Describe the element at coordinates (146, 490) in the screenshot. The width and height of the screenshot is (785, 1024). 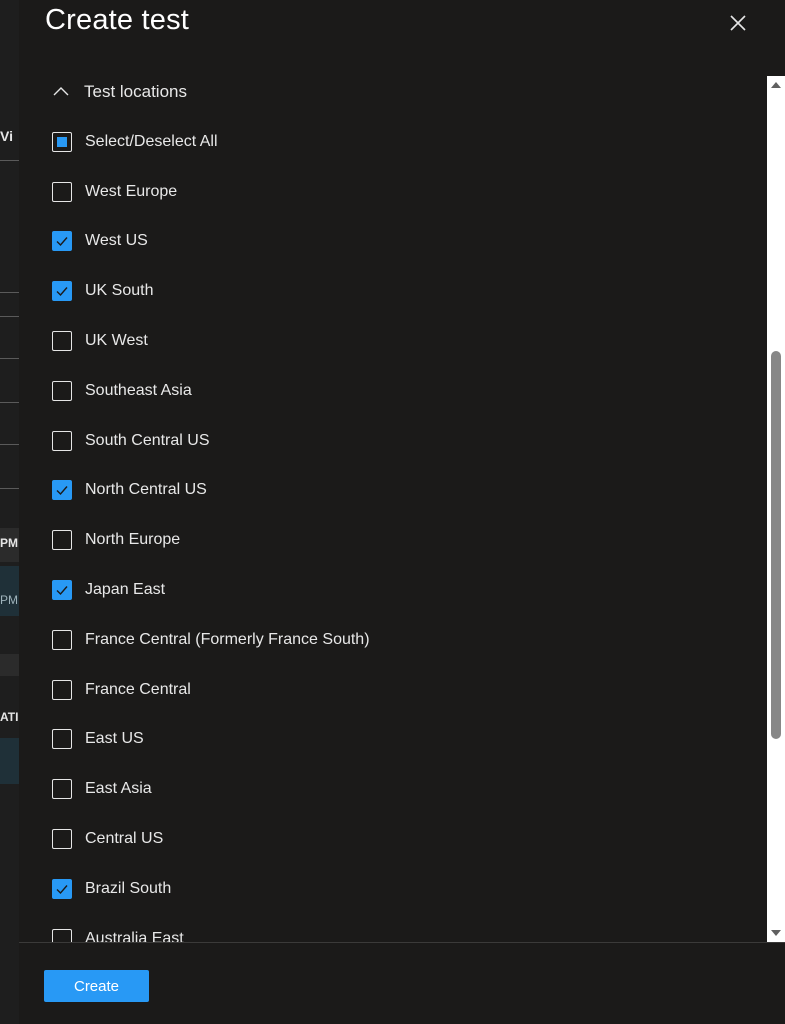
I see `checkbox-label: North Central US` at that location.